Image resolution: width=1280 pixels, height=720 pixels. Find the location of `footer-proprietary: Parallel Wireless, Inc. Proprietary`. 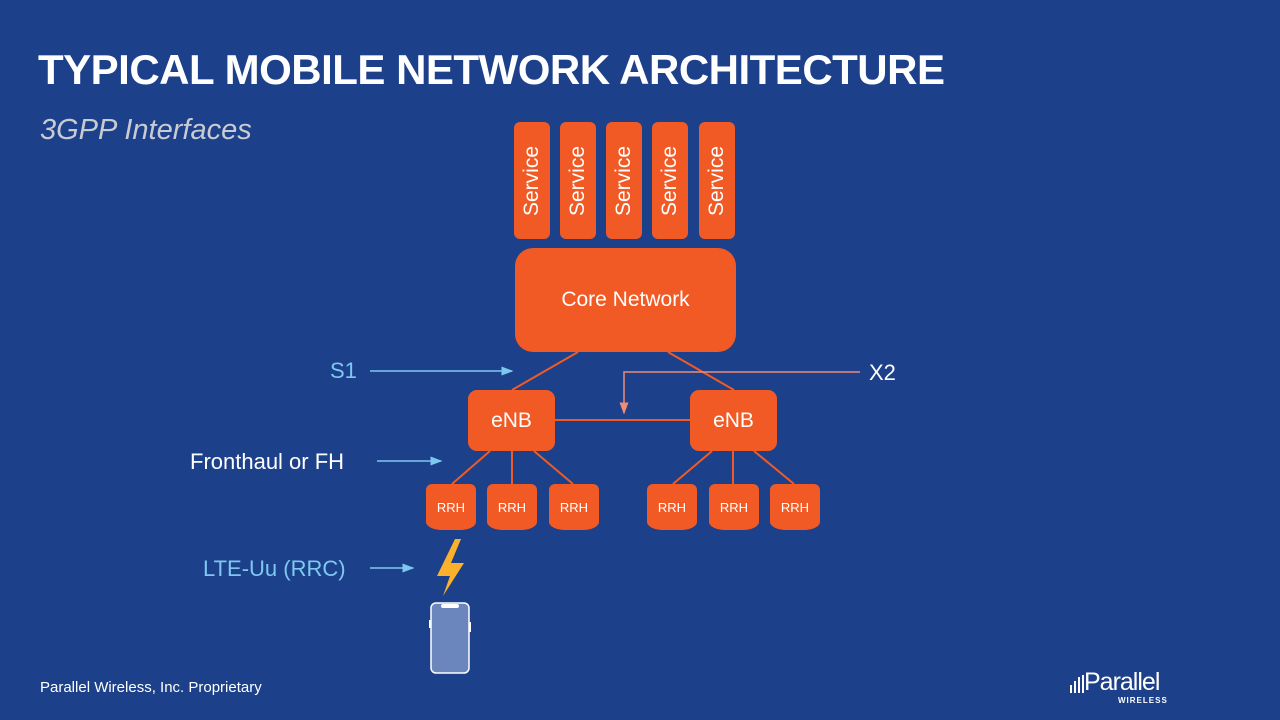

footer-proprietary: Parallel Wireless, Inc. Proprietary is located at coordinates (151, 687).